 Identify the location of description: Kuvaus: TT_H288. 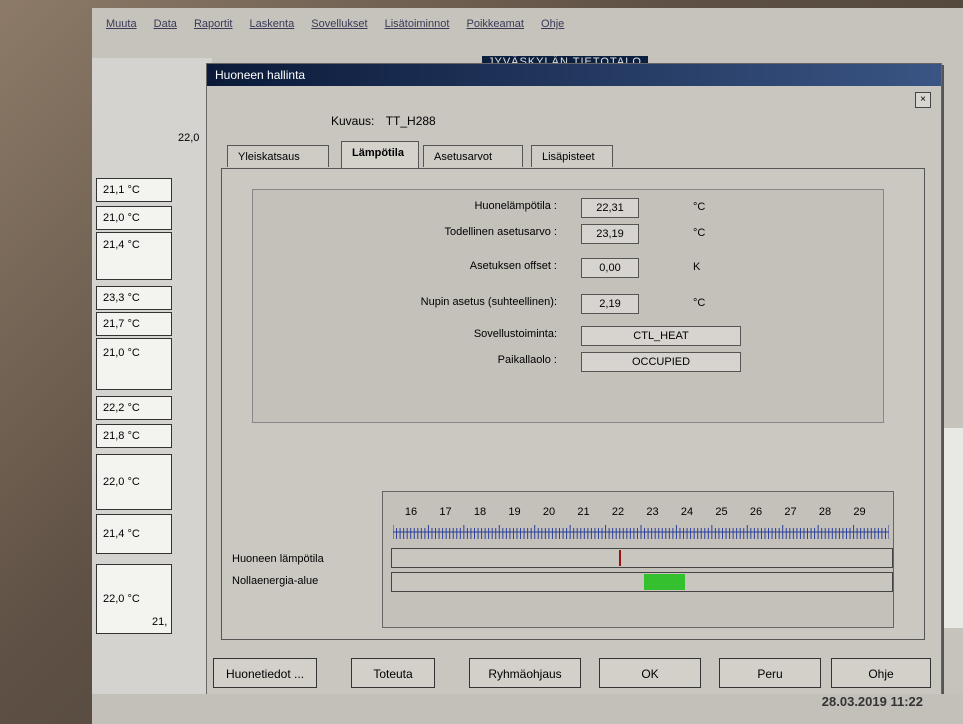
(383, 121).